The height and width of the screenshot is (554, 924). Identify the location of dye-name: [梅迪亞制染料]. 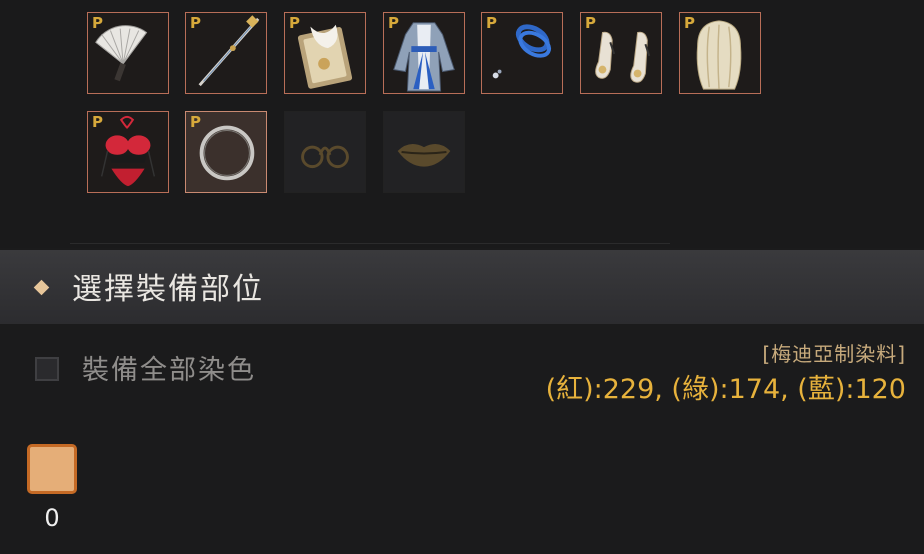
(834, 354).